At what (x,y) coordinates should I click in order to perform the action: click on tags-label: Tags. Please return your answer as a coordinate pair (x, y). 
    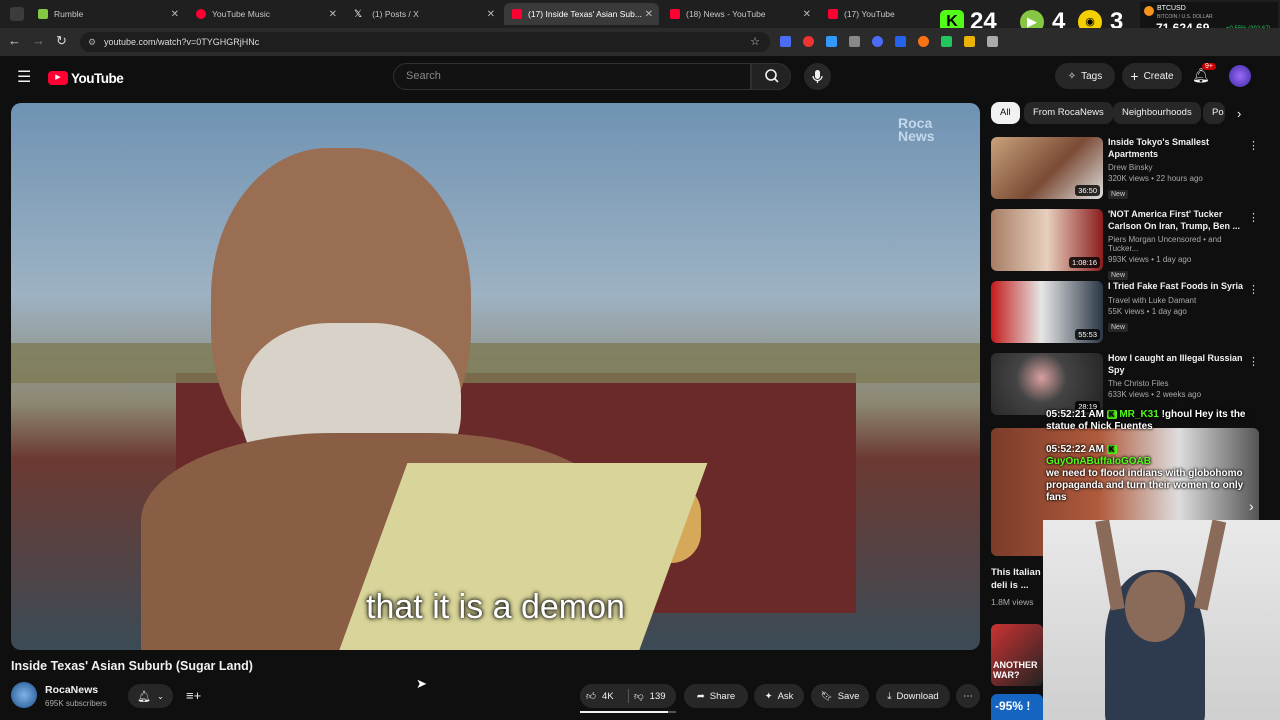
    Looking at the image, I should click on (1092, 76).